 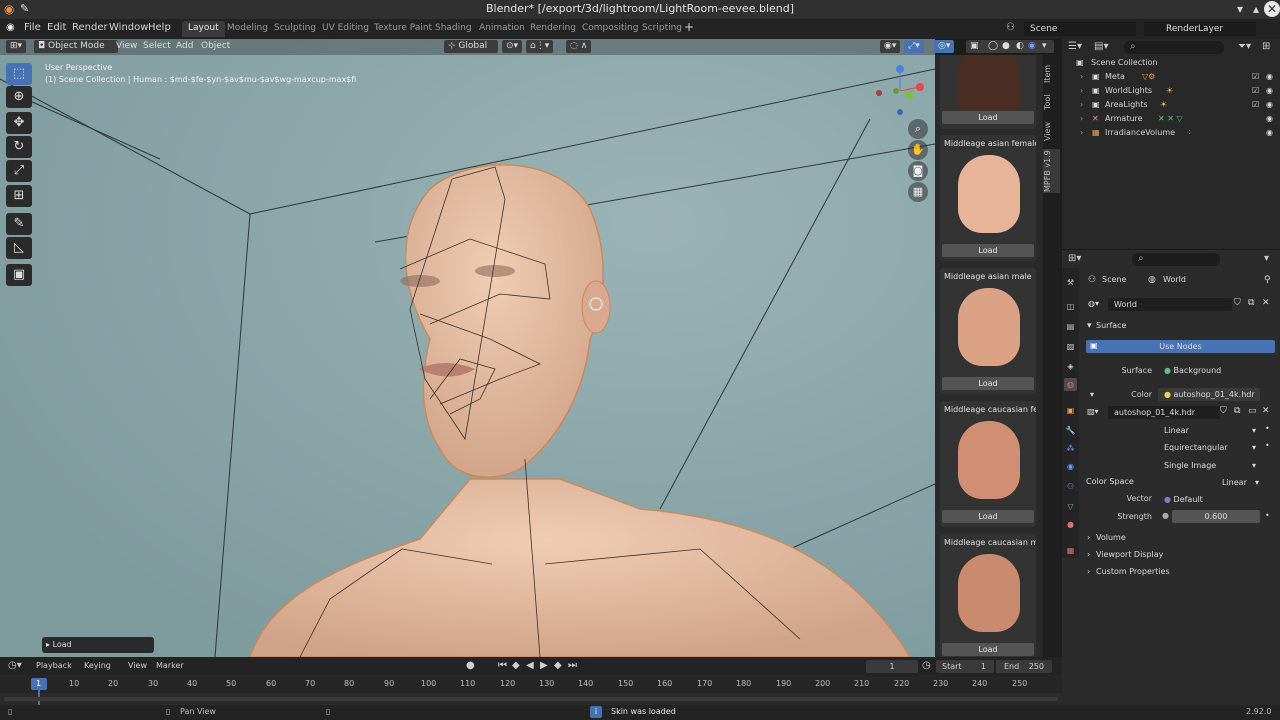 What do you see at coordinates (689, 27) in the screenshot?
I see `add-workspace-icon: +` at bounding box center [689, 27].